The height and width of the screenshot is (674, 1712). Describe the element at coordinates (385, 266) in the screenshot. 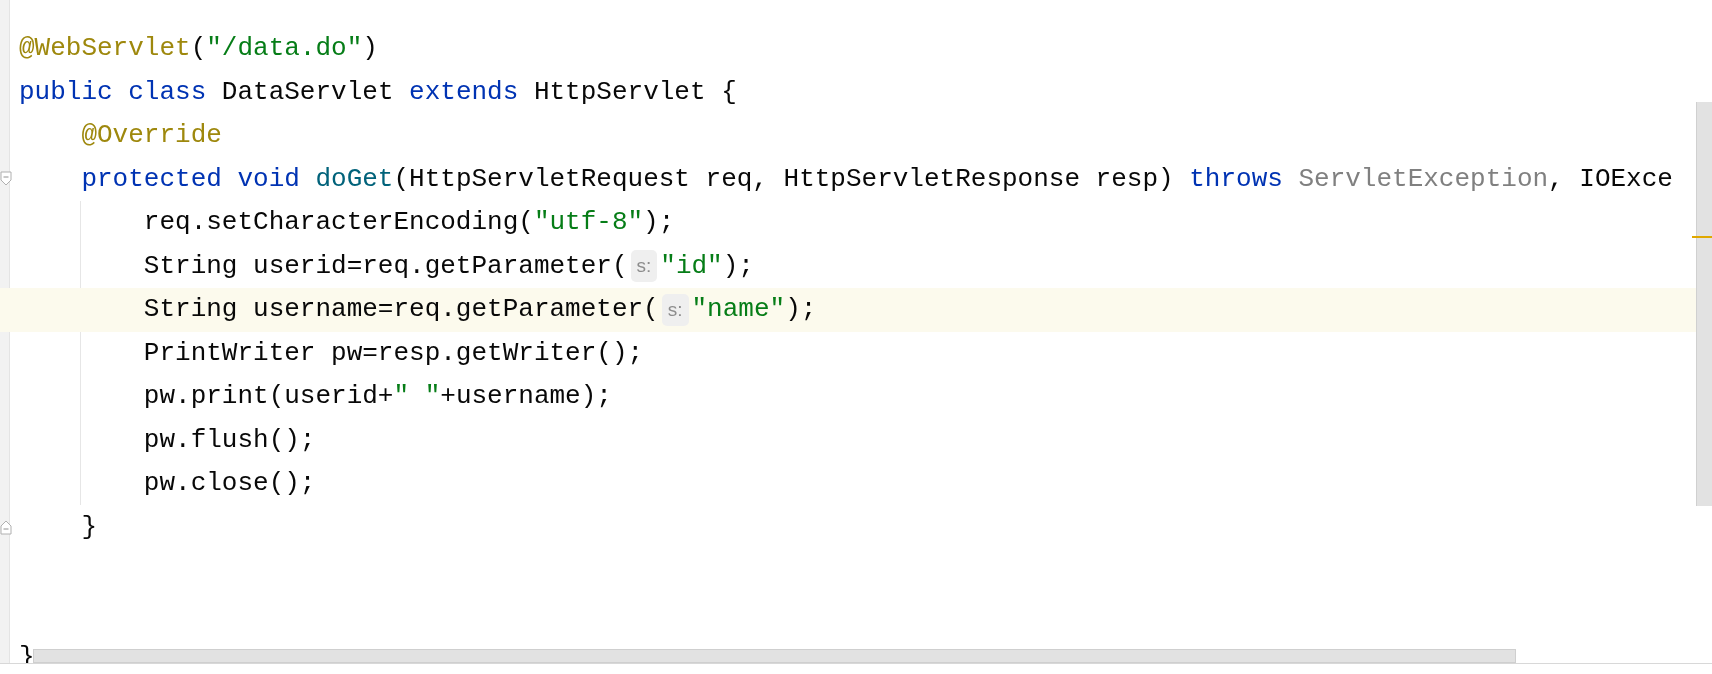

I see `code-text: String userid=req.getParameter(` at that location.